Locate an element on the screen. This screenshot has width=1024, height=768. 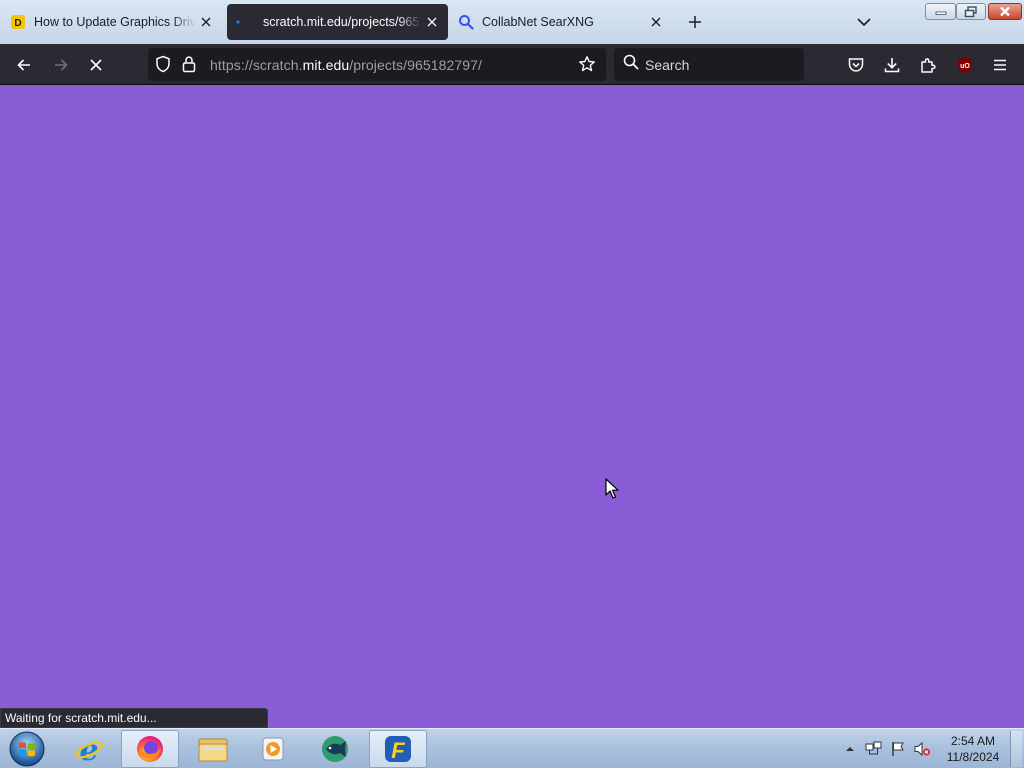
fish-app-icon is located at coordinates (335, 749).